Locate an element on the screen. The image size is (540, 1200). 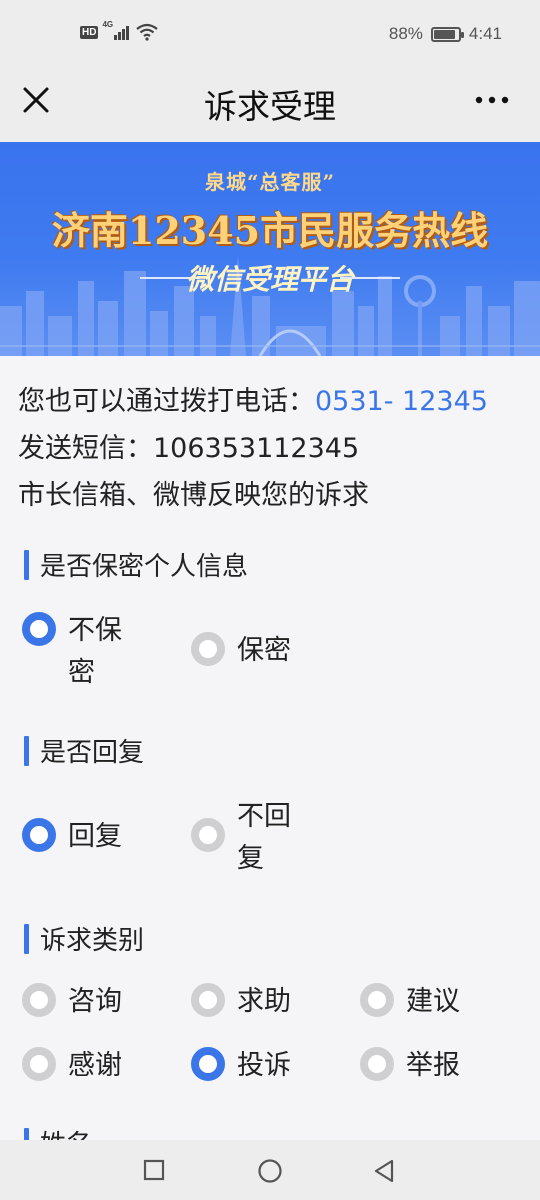
sms-line: 发送短信：106353112345 is located at coordinates (189, 448).